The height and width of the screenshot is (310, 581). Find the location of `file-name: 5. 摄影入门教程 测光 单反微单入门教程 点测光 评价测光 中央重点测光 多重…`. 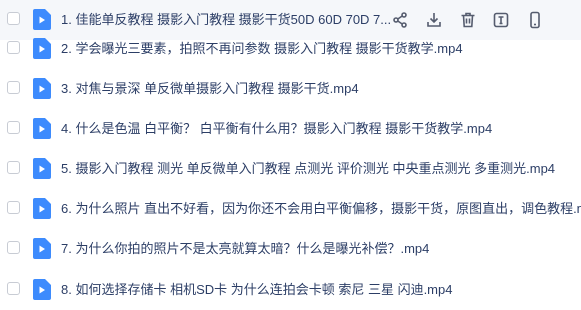

file-name: 5. 摄影入门教程 测光 单反微单入门教程 点测光 评价测光 中央重点测光 多重… is located at coordinates (308, 169).